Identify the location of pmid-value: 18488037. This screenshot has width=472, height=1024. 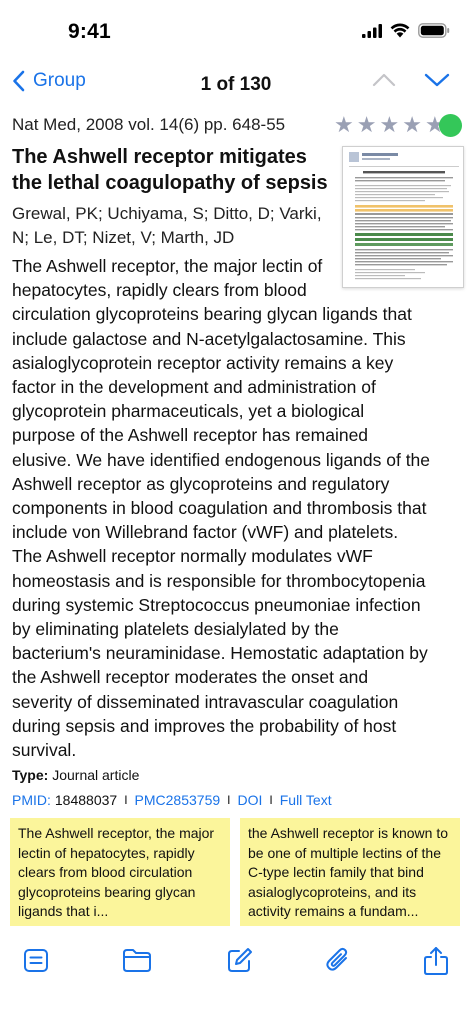
(86, 800).